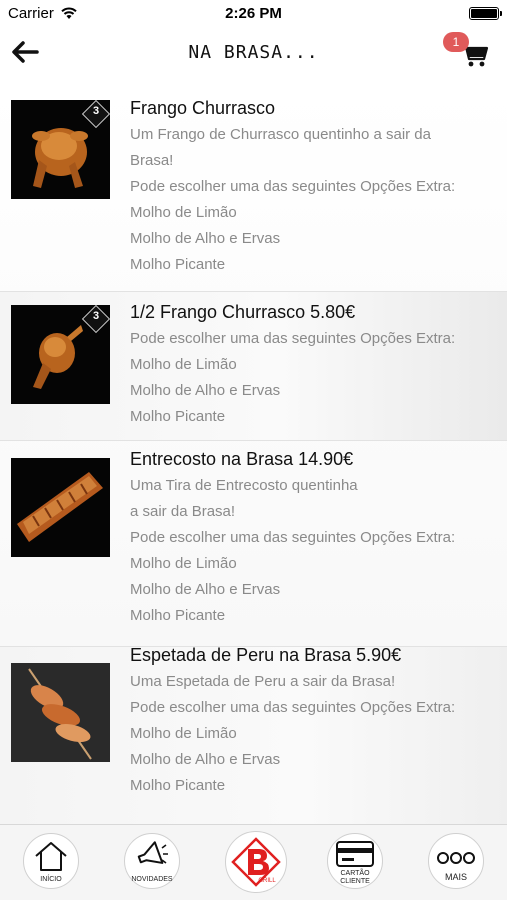  Describe the element at coordinates (243, 312) in the screenshot. I see `item-title: 1/2 Frango Churrasco 5.80€` at that location.